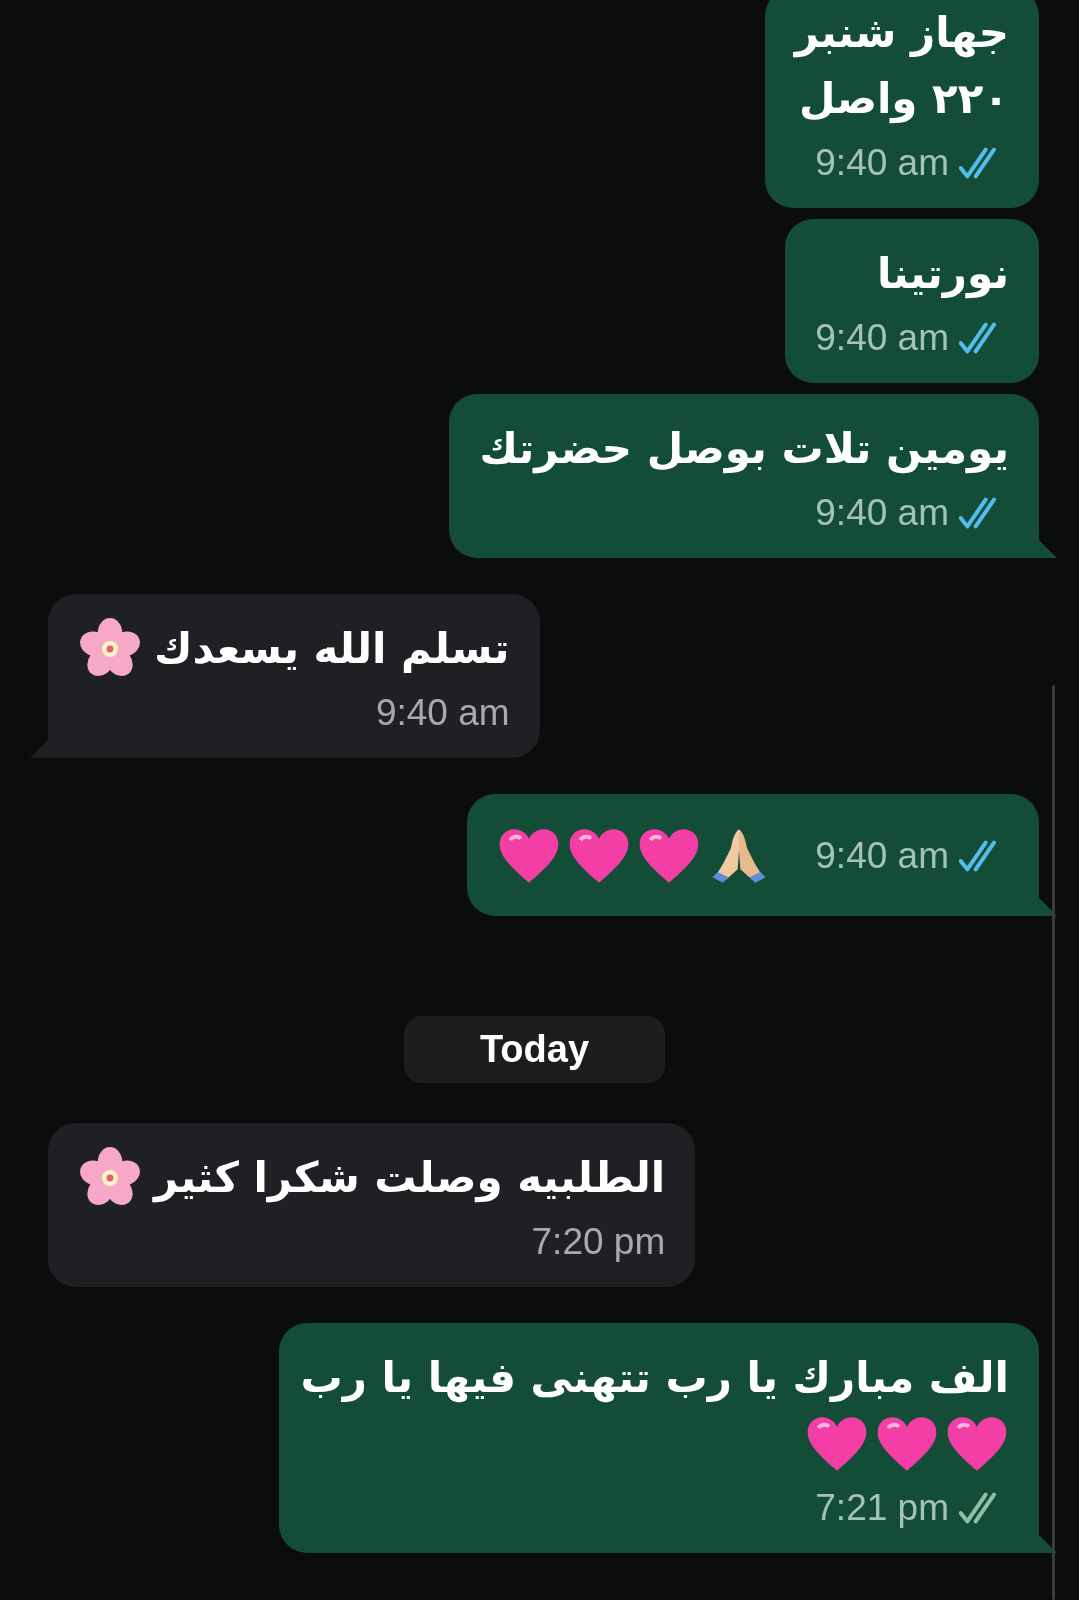 The height and width of the screenshot is (1600, 1079). Describe the element at coordinates (744, 449) in the screenshot. I see `message-text: يومين تلات بوصل حضرتك` at that location.